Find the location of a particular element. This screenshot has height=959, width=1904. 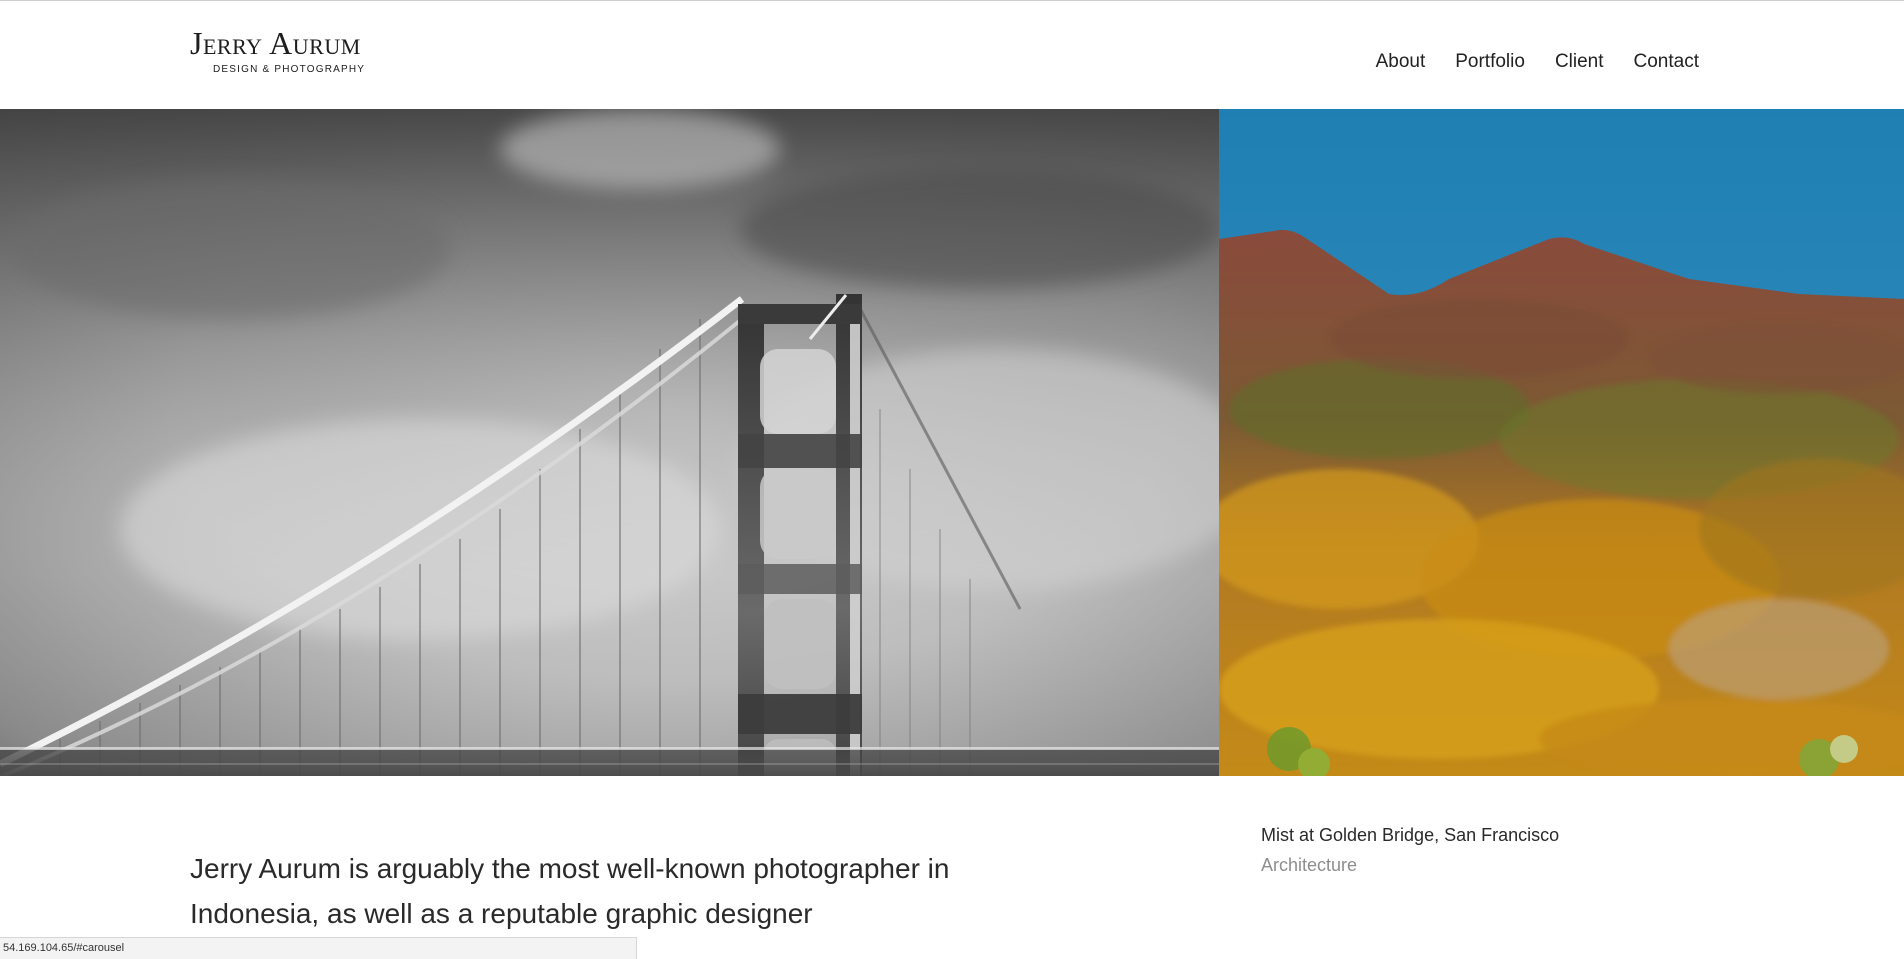

caption-title: Mist at Golden Bridge, San Francisco is located at coordinates (1410, 835).